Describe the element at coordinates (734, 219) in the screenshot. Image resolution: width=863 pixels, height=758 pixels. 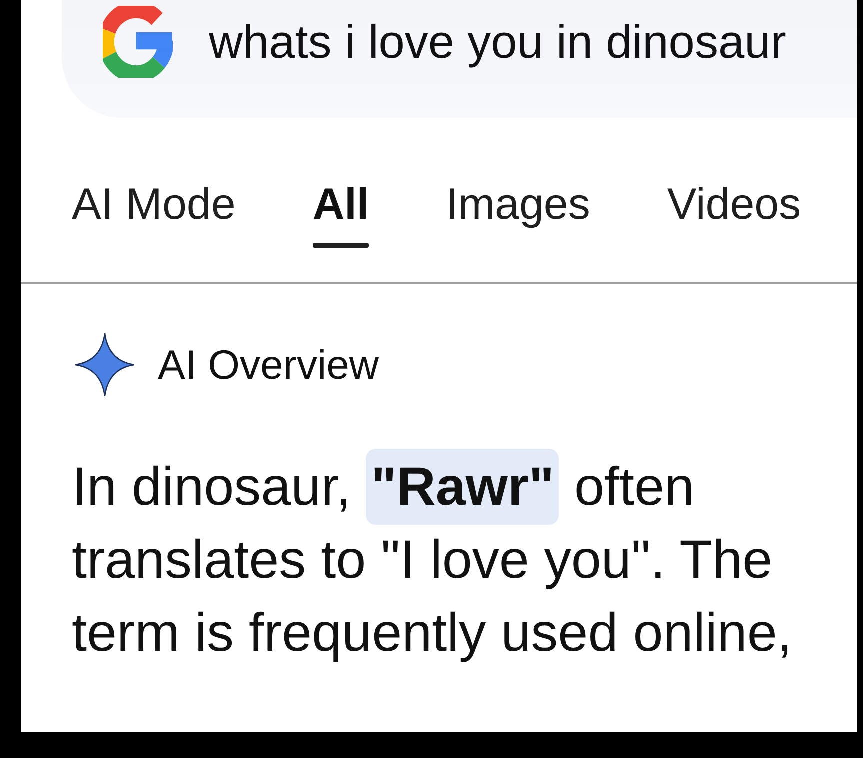
I see `tab: Videos` at that location.